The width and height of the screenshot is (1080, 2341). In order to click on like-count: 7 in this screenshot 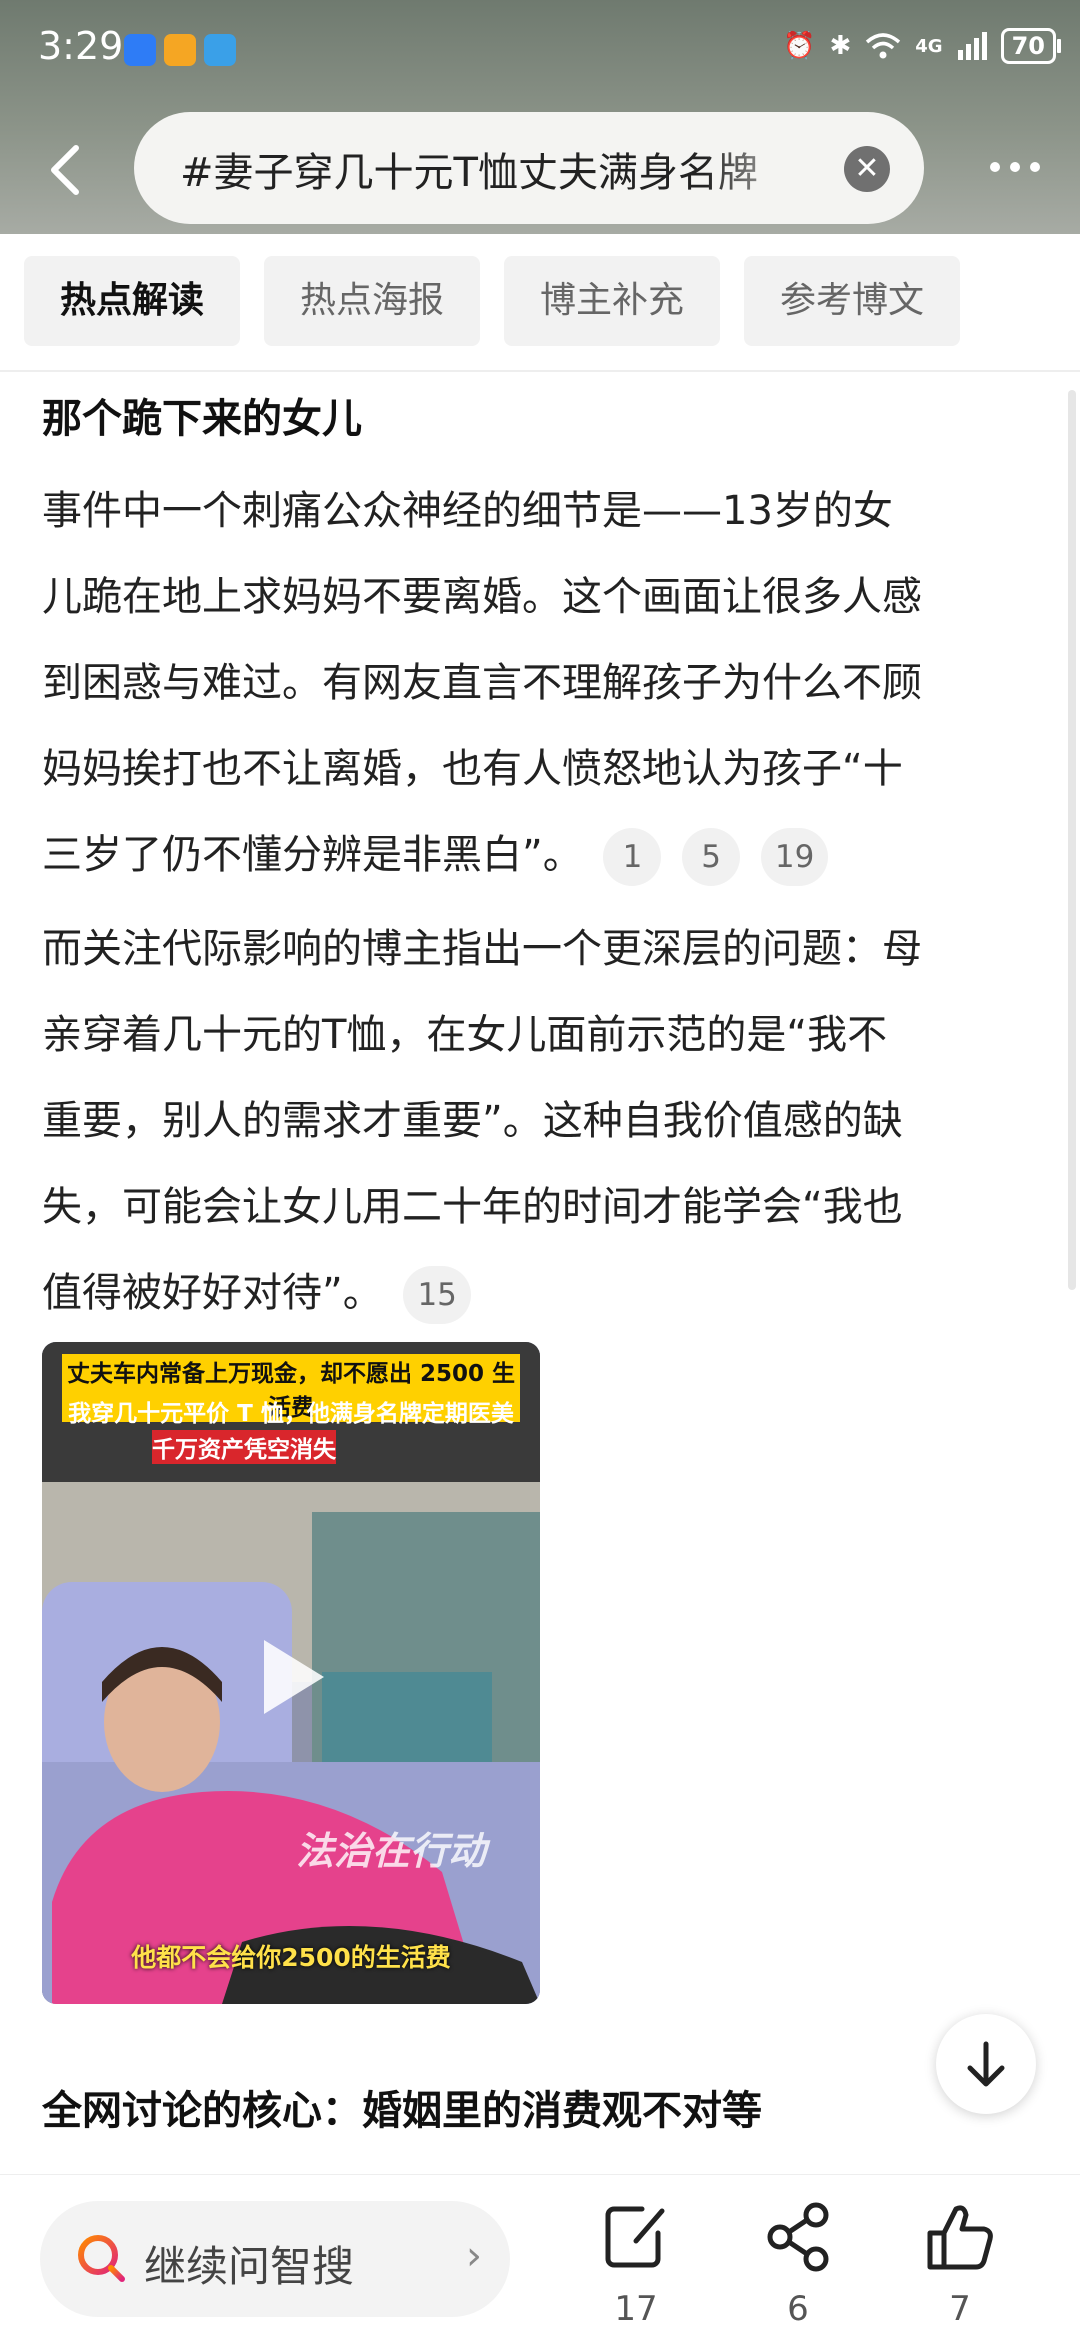, I will do `click(960, 2309)`.